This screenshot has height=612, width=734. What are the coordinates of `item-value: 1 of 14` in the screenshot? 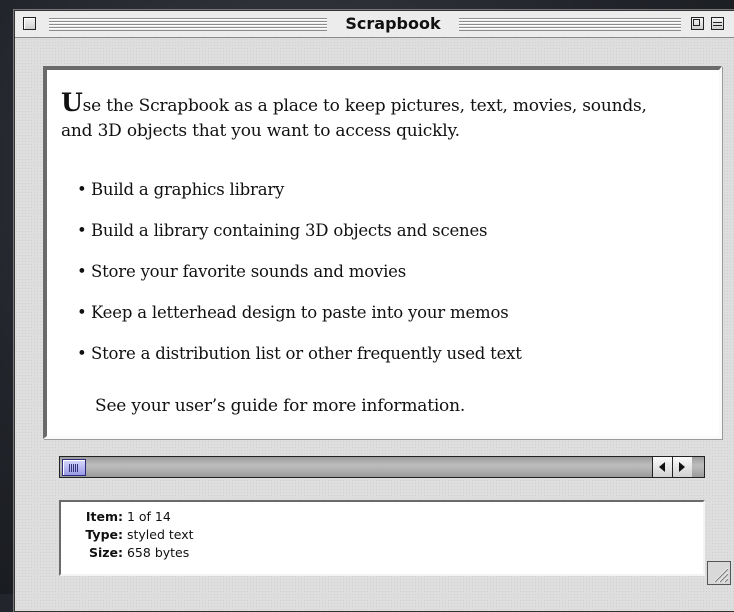 It's located at (148, 516).